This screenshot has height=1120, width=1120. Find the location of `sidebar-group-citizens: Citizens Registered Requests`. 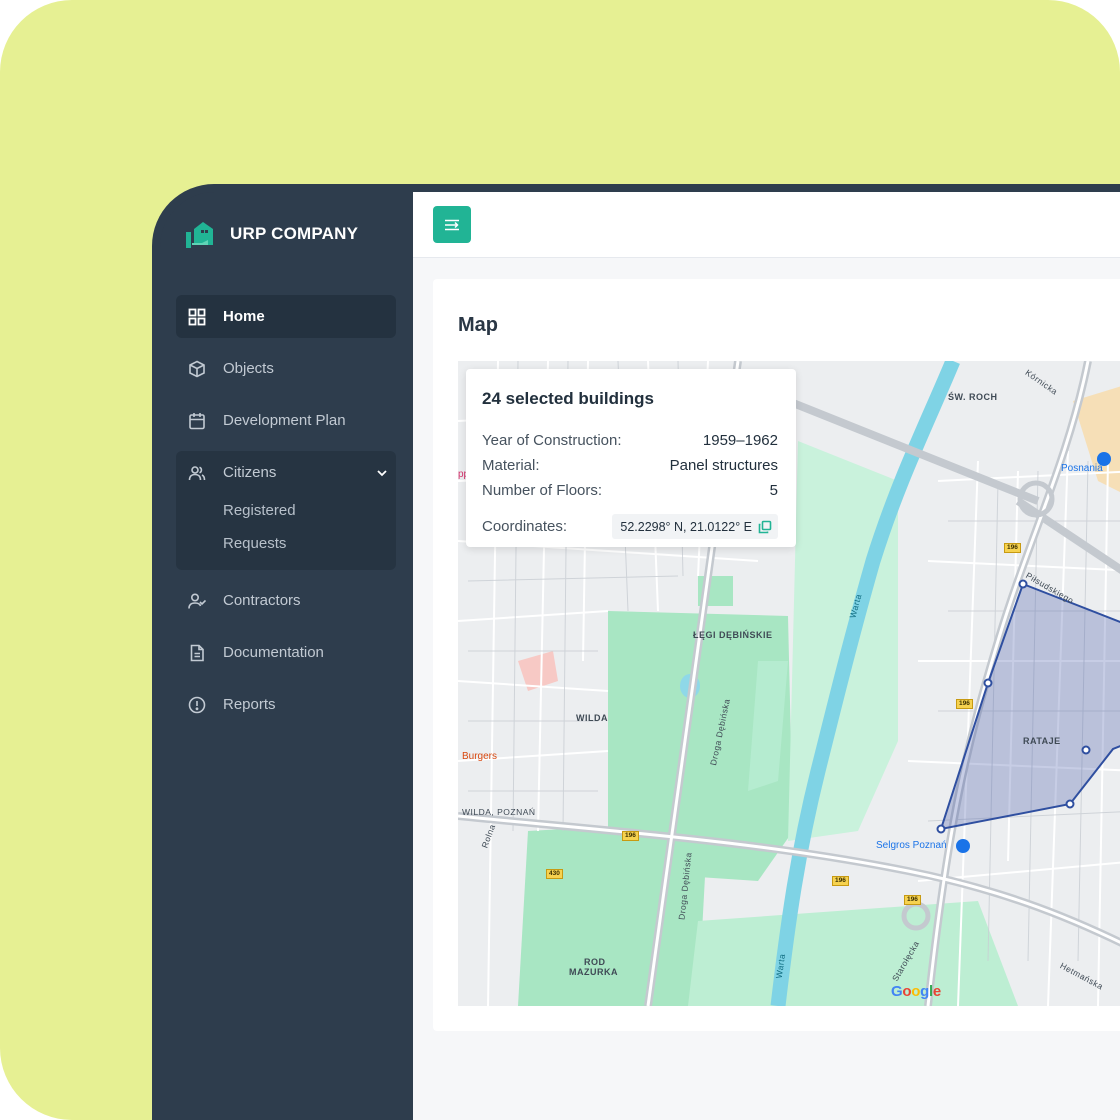

sidebar-group-citizens: Citizens Registered Requests is located at coordinates (286, 510).